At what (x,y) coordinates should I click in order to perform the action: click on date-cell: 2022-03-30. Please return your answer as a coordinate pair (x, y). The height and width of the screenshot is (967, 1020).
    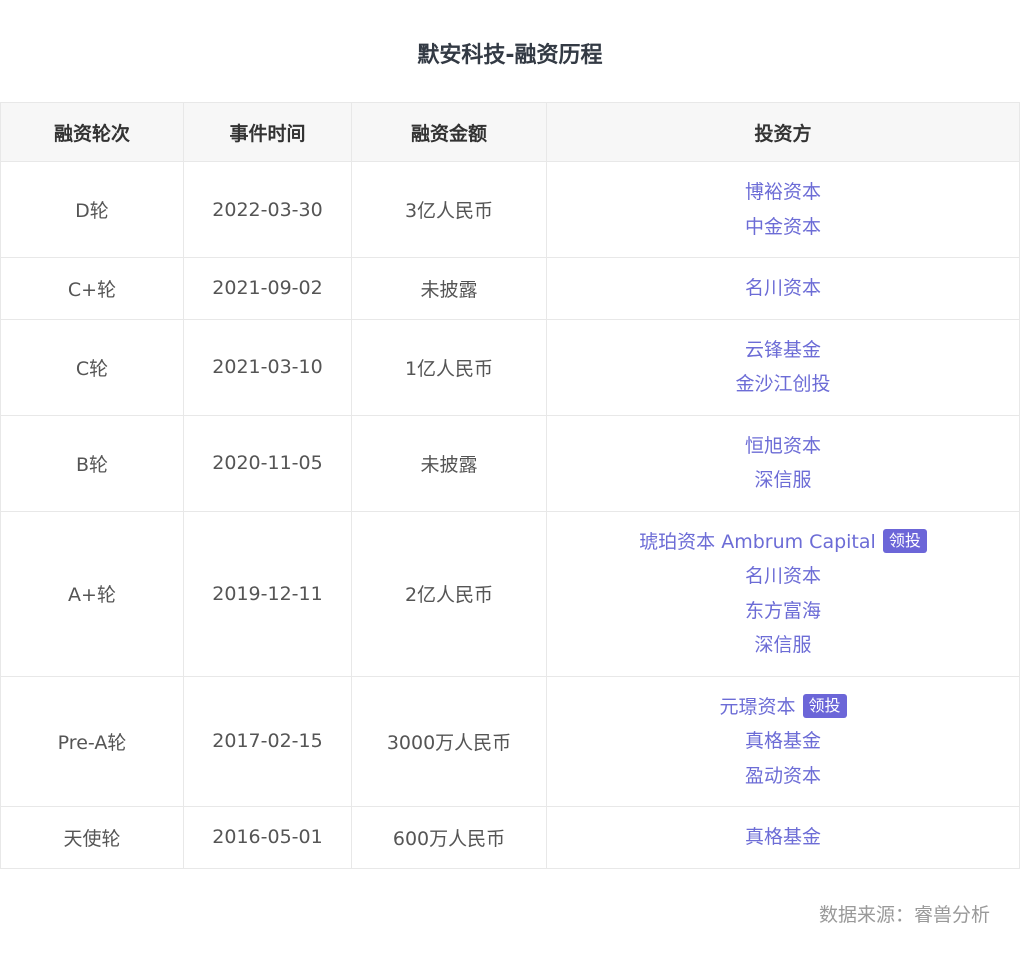
    Looking at the image, I should click on (267, 209).